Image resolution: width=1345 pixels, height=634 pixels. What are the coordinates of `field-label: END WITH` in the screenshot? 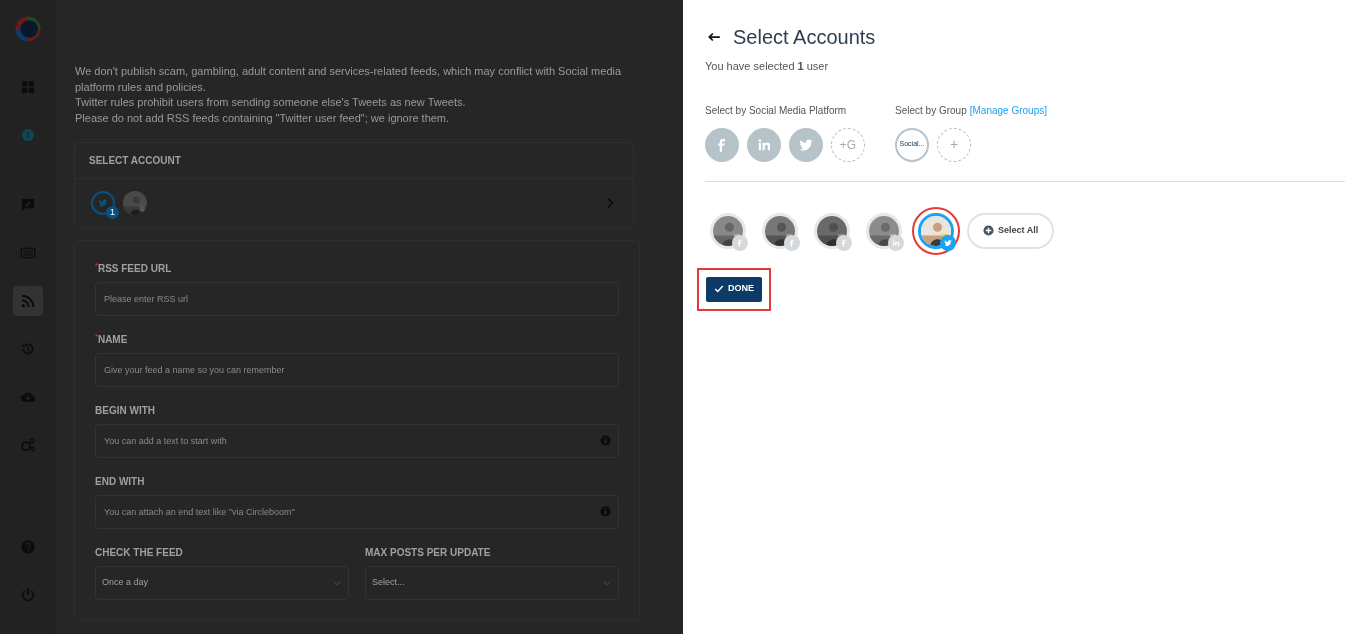 It's located at (120, 482).